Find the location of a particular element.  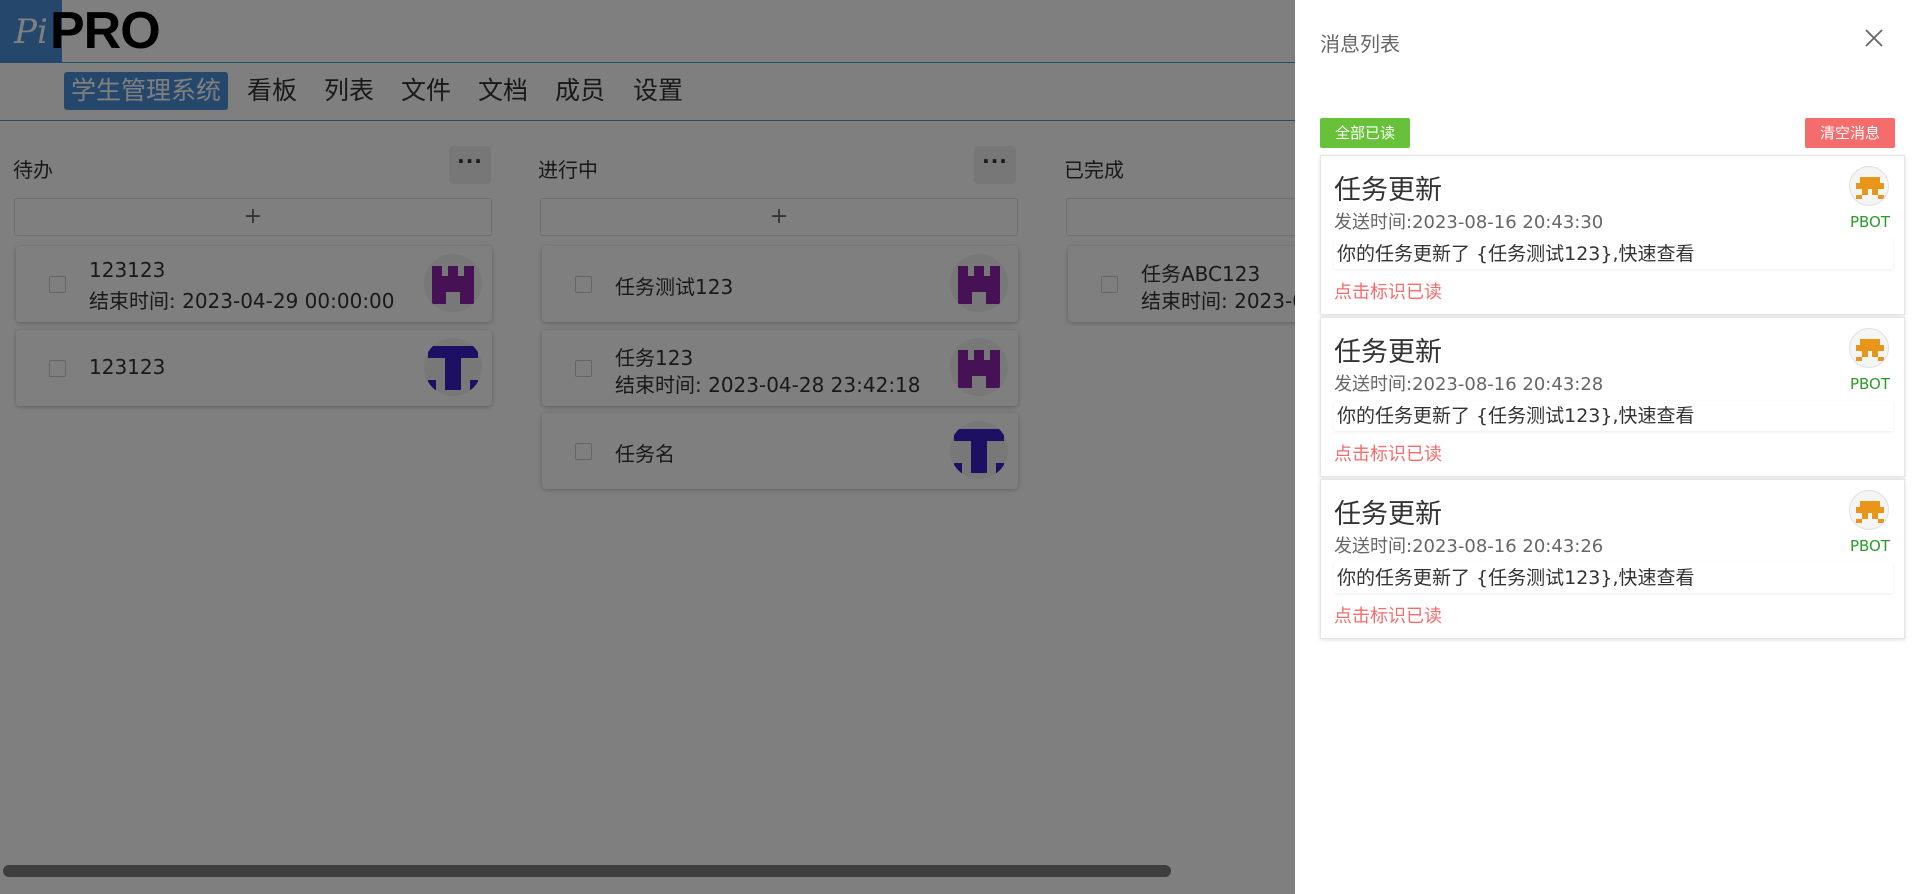

message-time: 发送时间:2023-08-16 20:43:26 is located at coordinates (1469, 546).